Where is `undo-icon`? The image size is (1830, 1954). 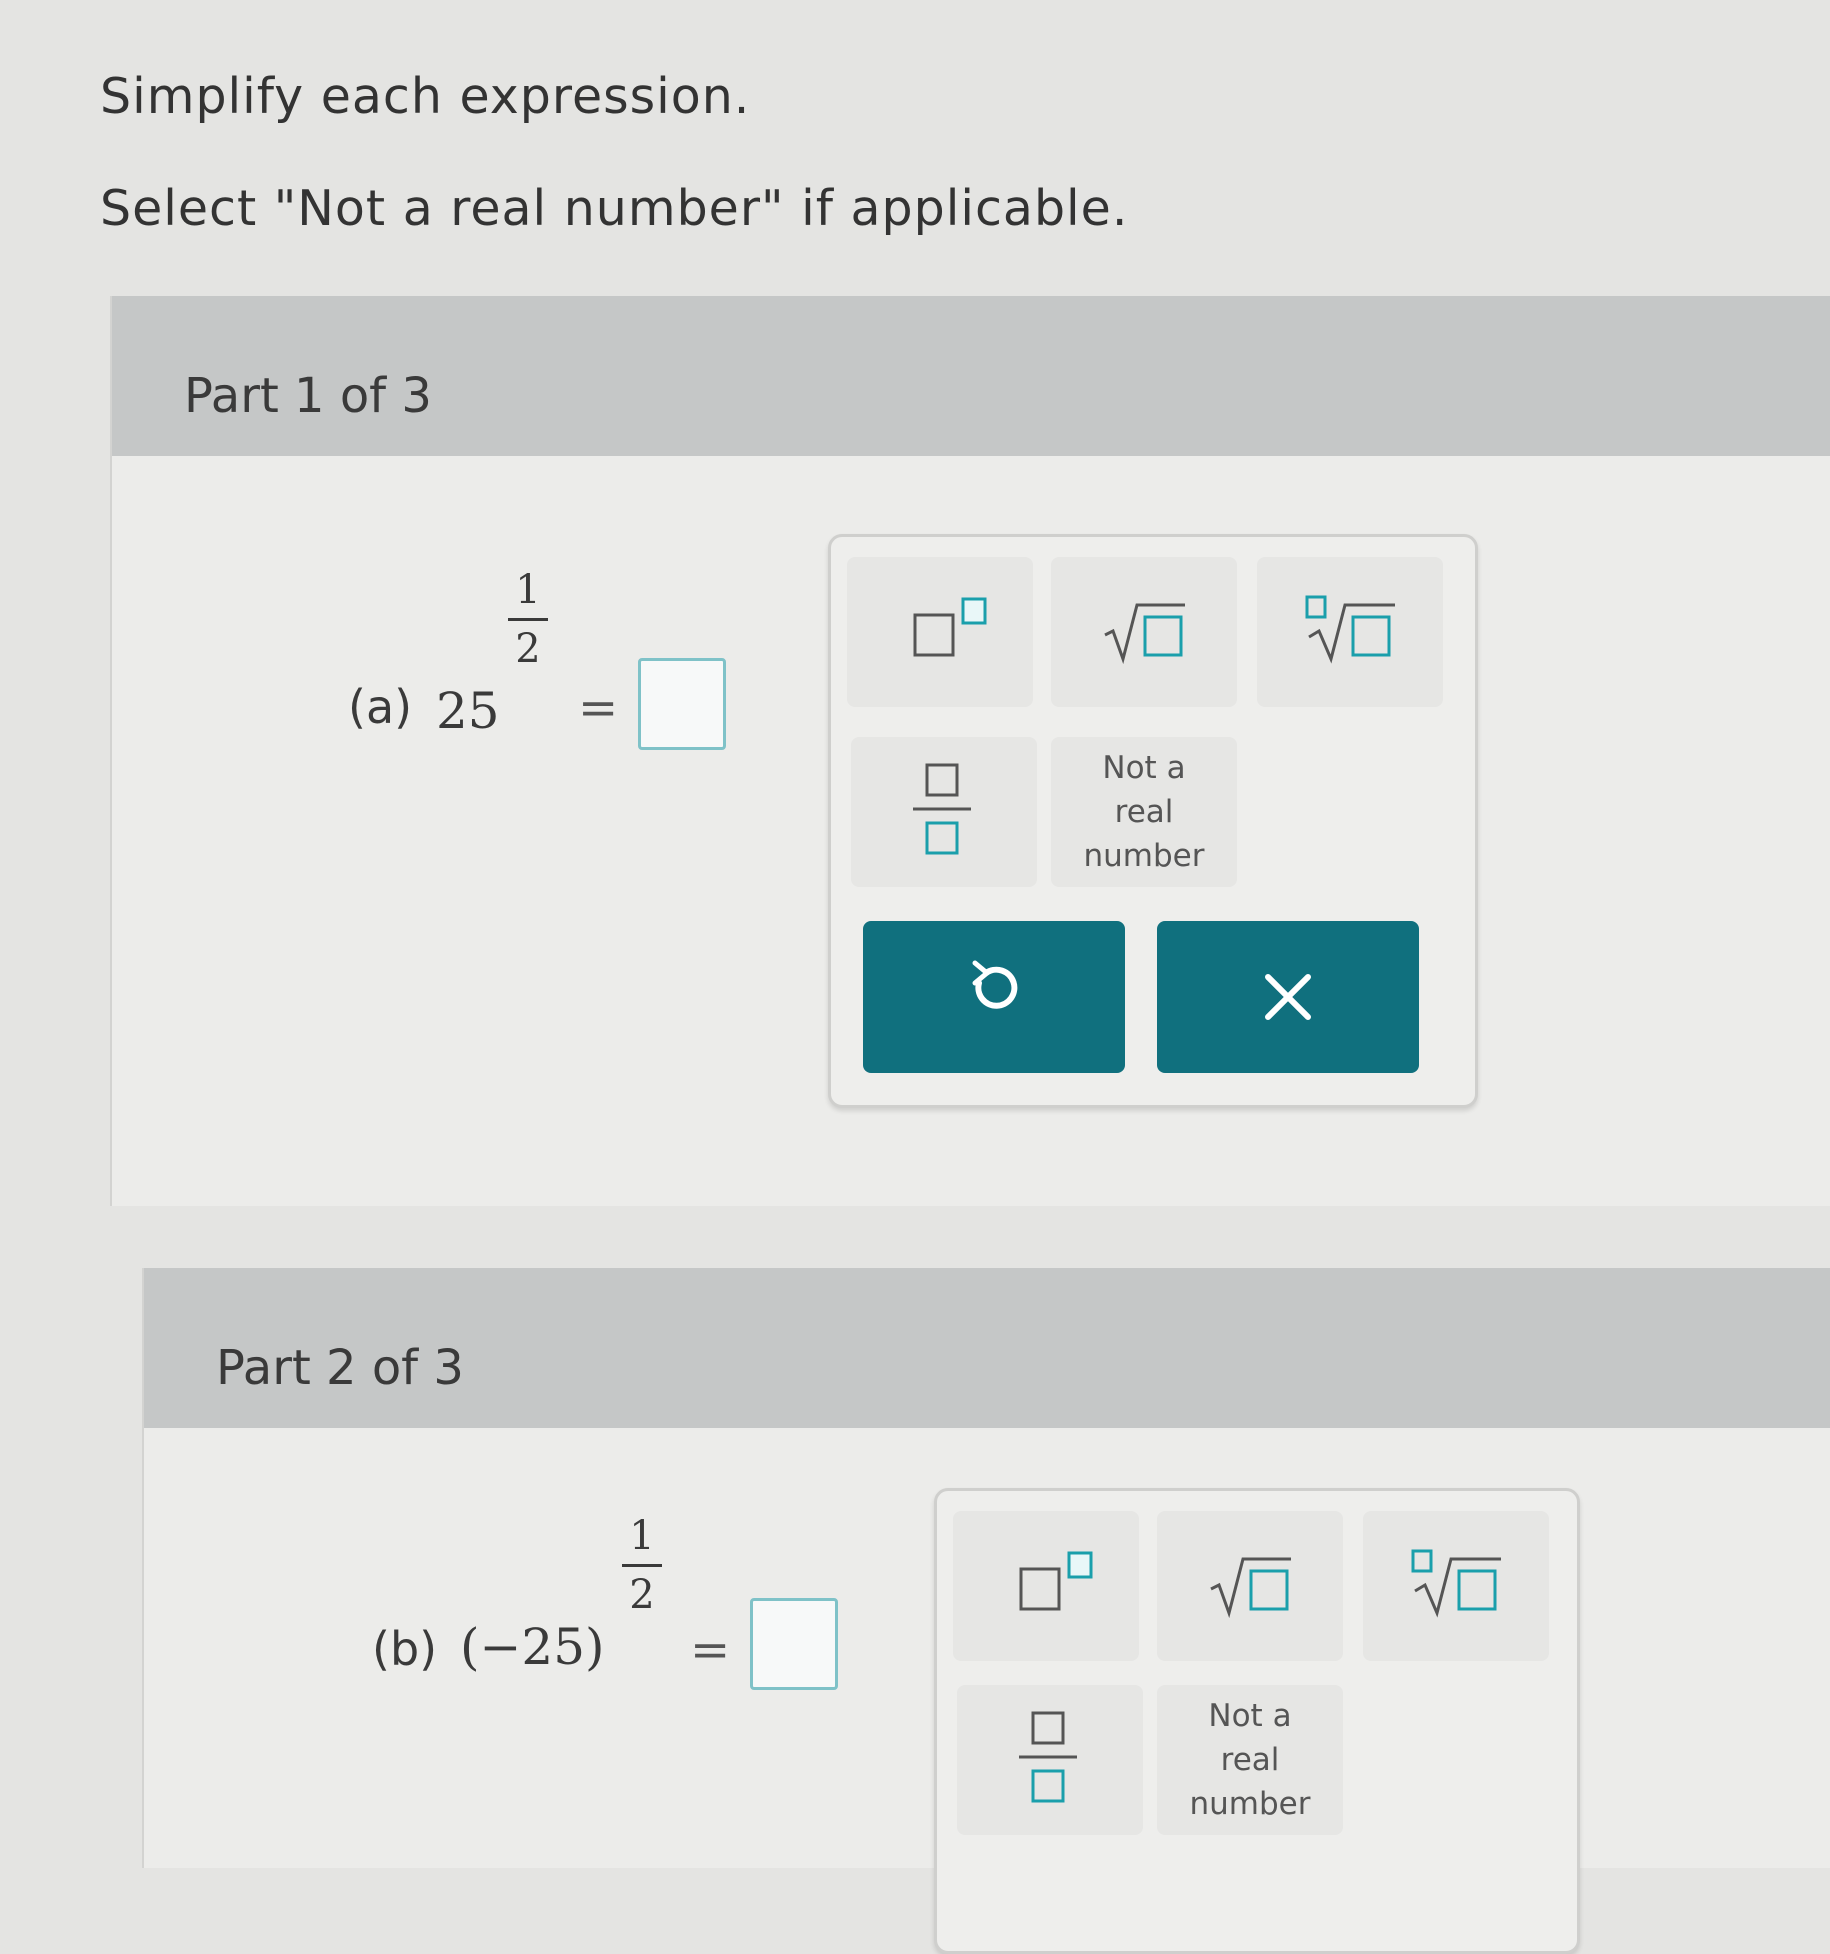
undo-icon is located at coordinates (995, 984).